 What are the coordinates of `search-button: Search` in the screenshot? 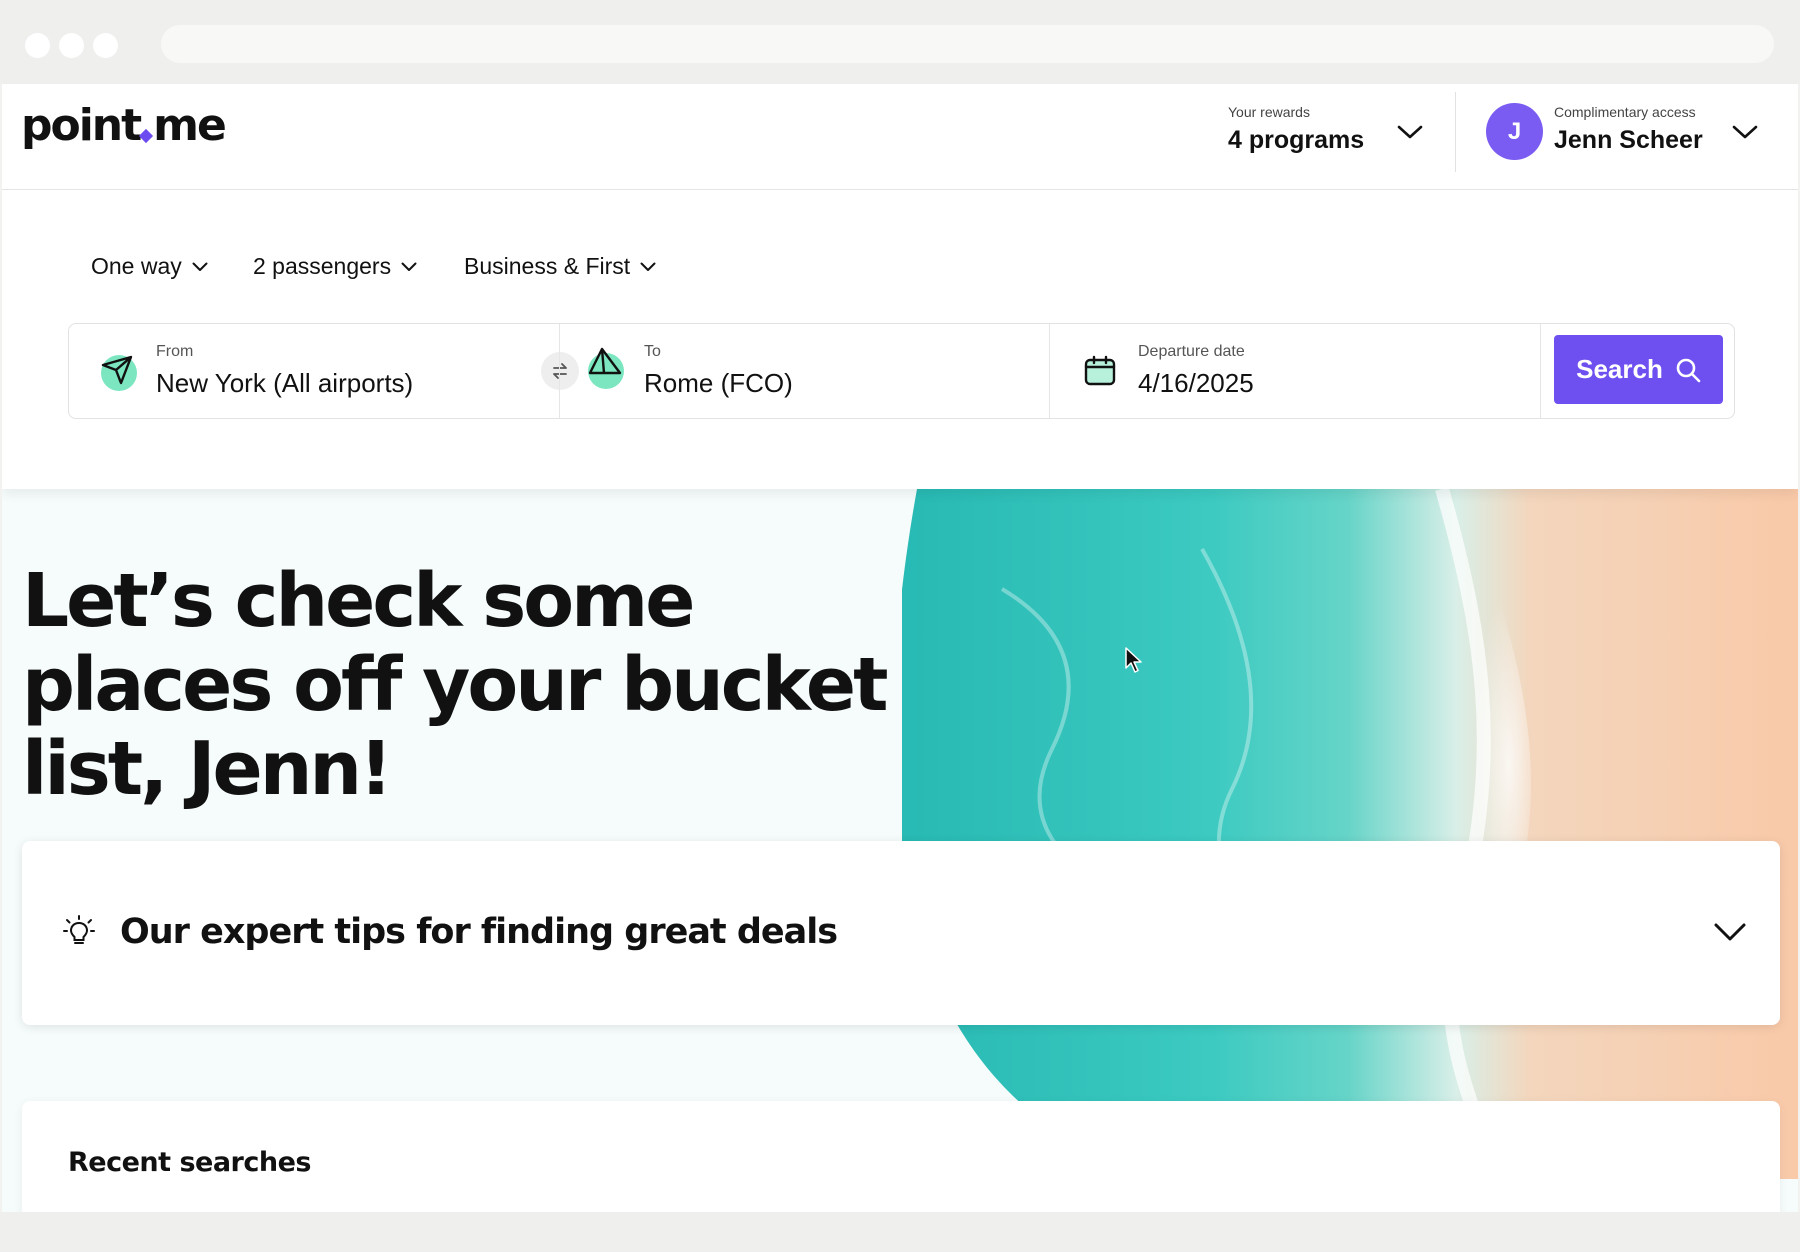 It's located at (1638, 369).